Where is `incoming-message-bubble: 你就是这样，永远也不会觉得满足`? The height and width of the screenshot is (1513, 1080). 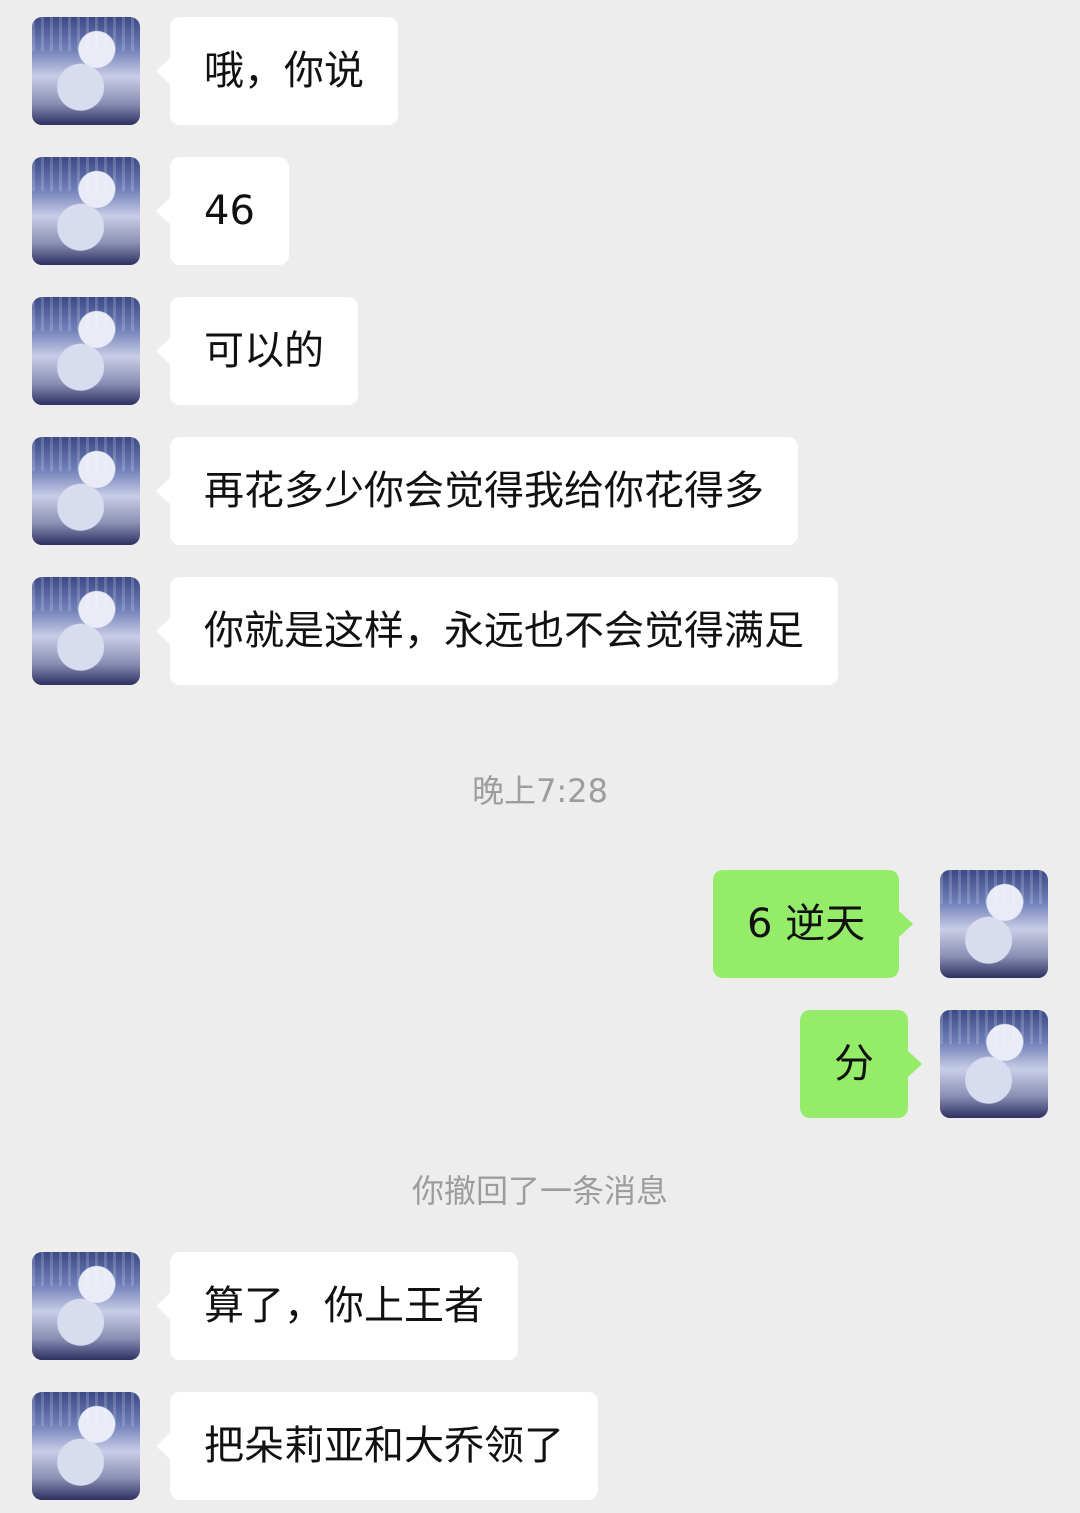 incoming-message-bubble: 你就是这样，永远也不会觉得满足 is located at coordinates (497, 631).